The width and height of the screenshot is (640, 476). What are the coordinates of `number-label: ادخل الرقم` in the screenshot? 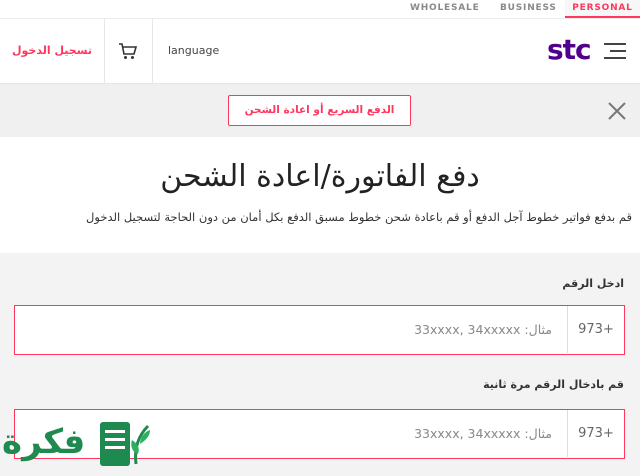 It's located at (593, 283).